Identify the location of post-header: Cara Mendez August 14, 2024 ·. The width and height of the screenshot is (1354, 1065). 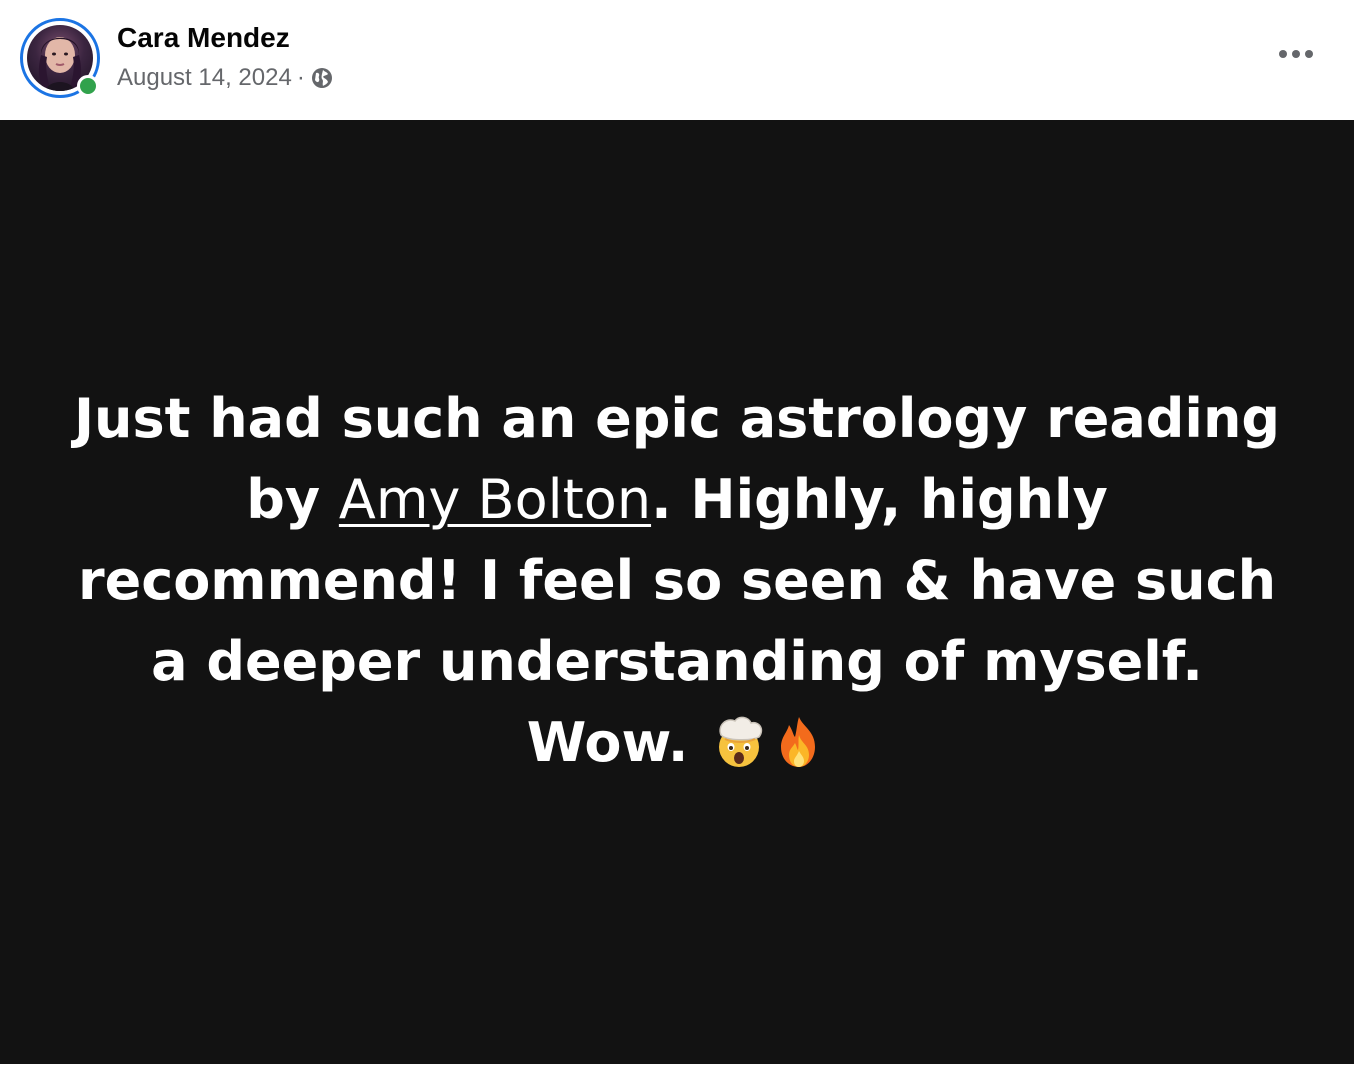
(677, 60).